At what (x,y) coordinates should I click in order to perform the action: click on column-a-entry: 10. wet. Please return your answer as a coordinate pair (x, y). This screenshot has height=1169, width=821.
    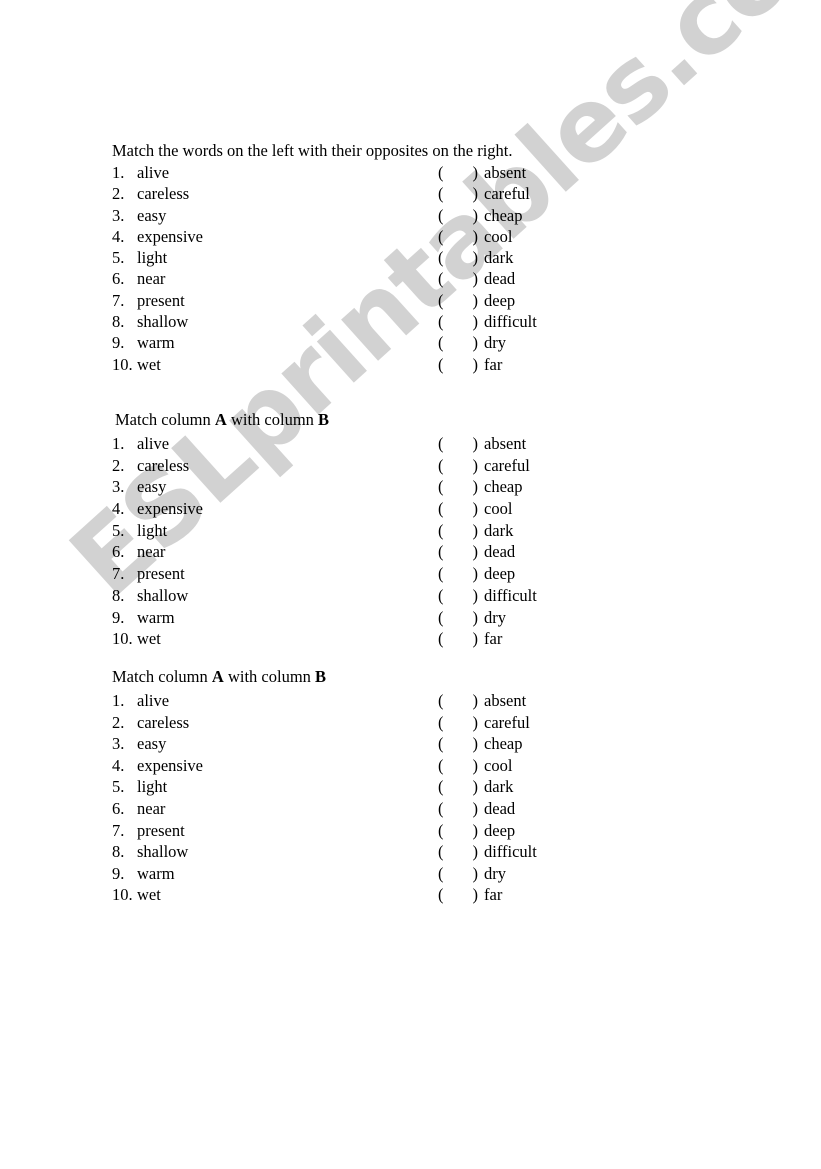
    Looking at the image, I should click on (275, 895).